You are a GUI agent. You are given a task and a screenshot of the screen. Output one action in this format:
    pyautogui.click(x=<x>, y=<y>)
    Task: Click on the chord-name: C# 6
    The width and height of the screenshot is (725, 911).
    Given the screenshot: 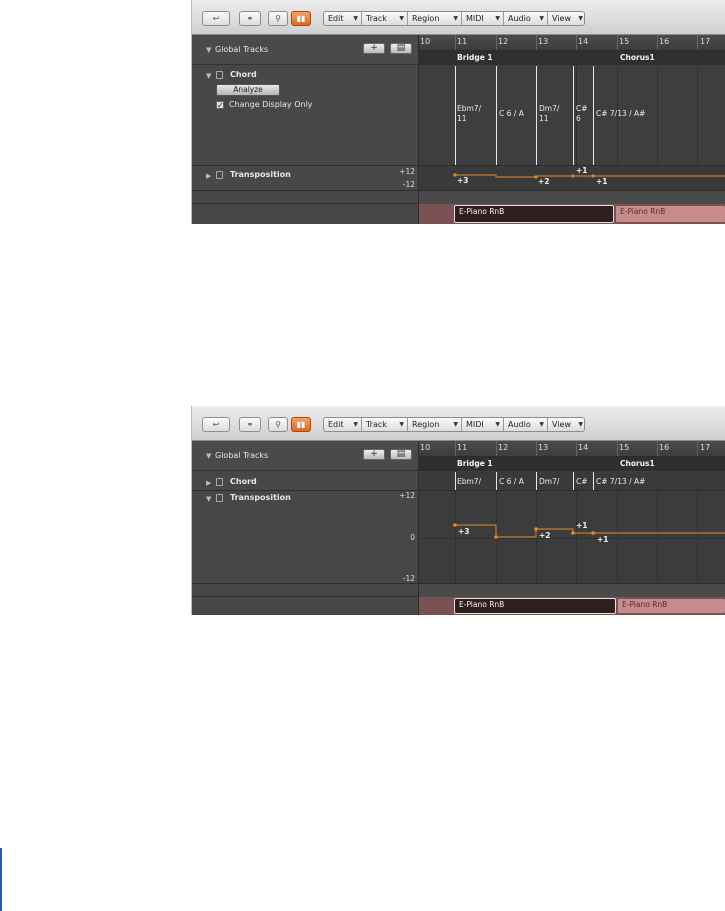 What is the action you would take?
    pyautogui.click(x=582, y=114)
    